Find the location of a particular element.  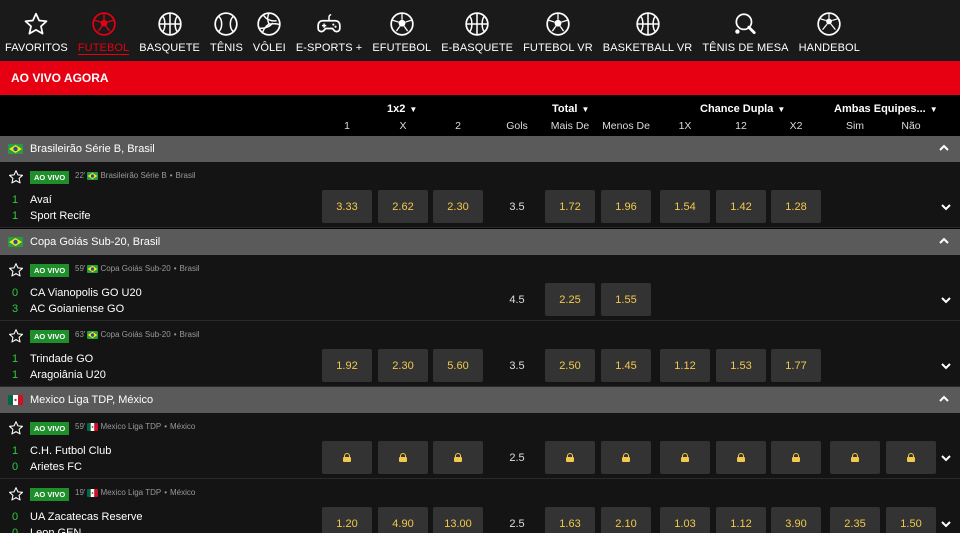

event-league: Brasileirão Série B is located at coordinates (133, 175).